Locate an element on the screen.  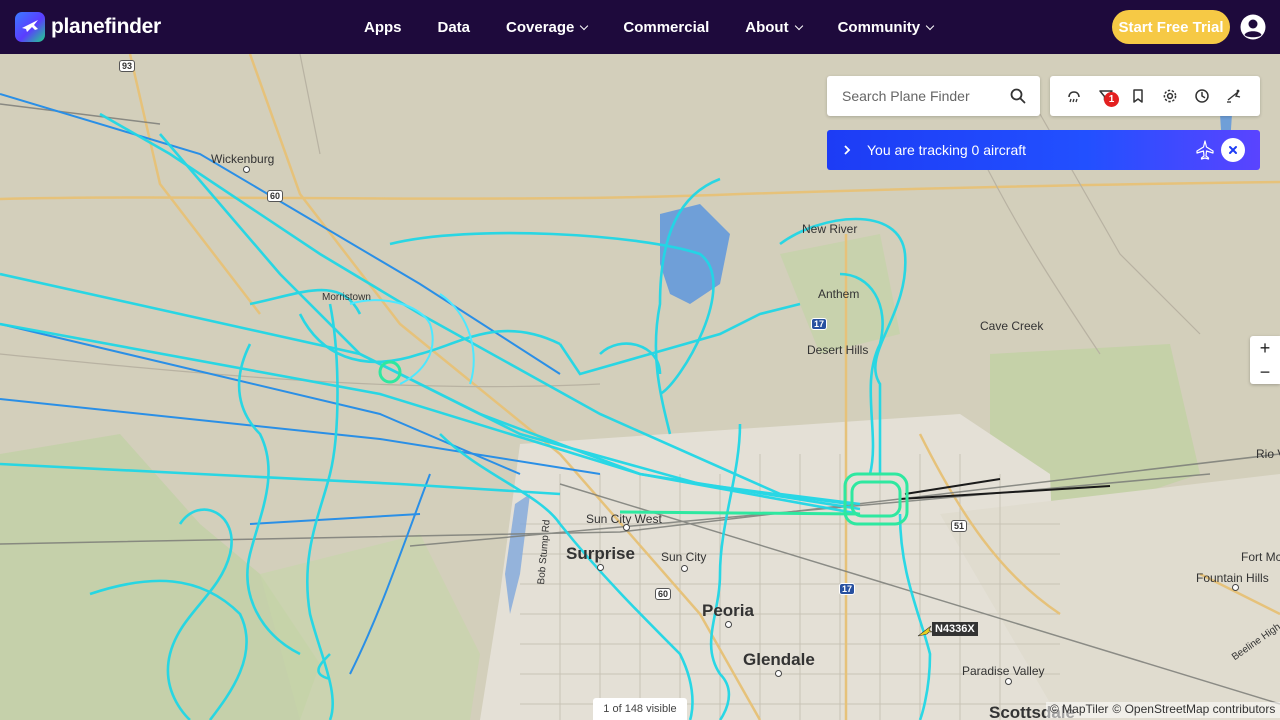
zoom-controls: + − is located at coordinates (1265, 360).